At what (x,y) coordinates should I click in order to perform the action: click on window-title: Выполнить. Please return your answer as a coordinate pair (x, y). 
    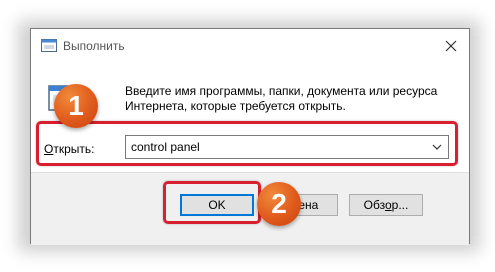
    Looking at the image, I should click on (94, 46).